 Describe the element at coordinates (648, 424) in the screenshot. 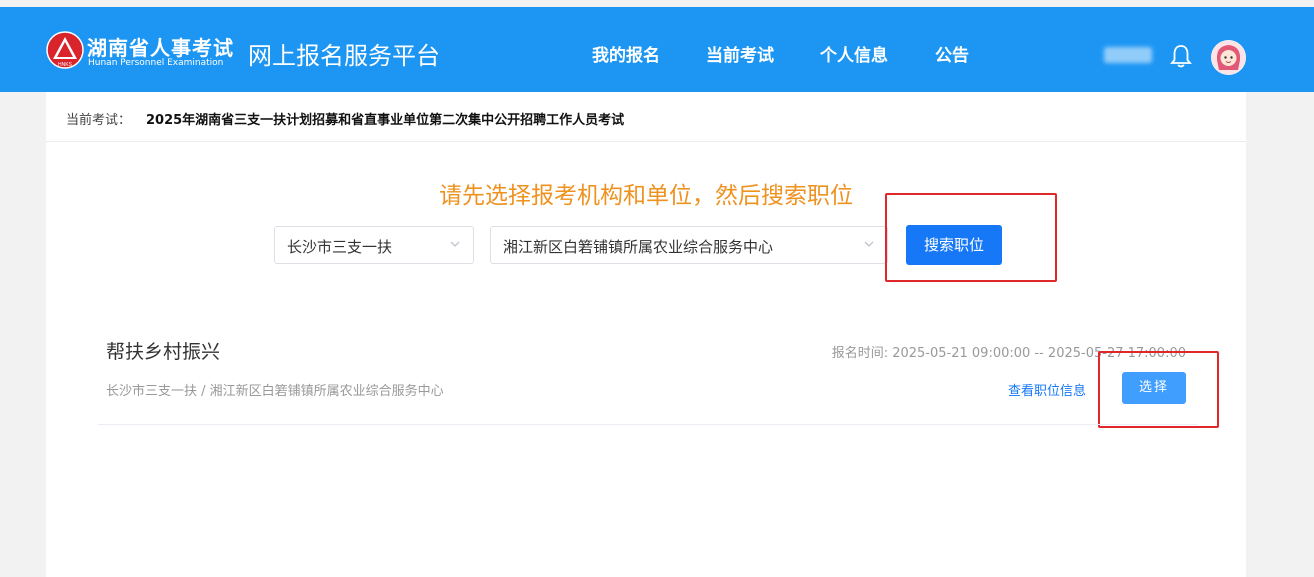

I see `list-divider` at that location.